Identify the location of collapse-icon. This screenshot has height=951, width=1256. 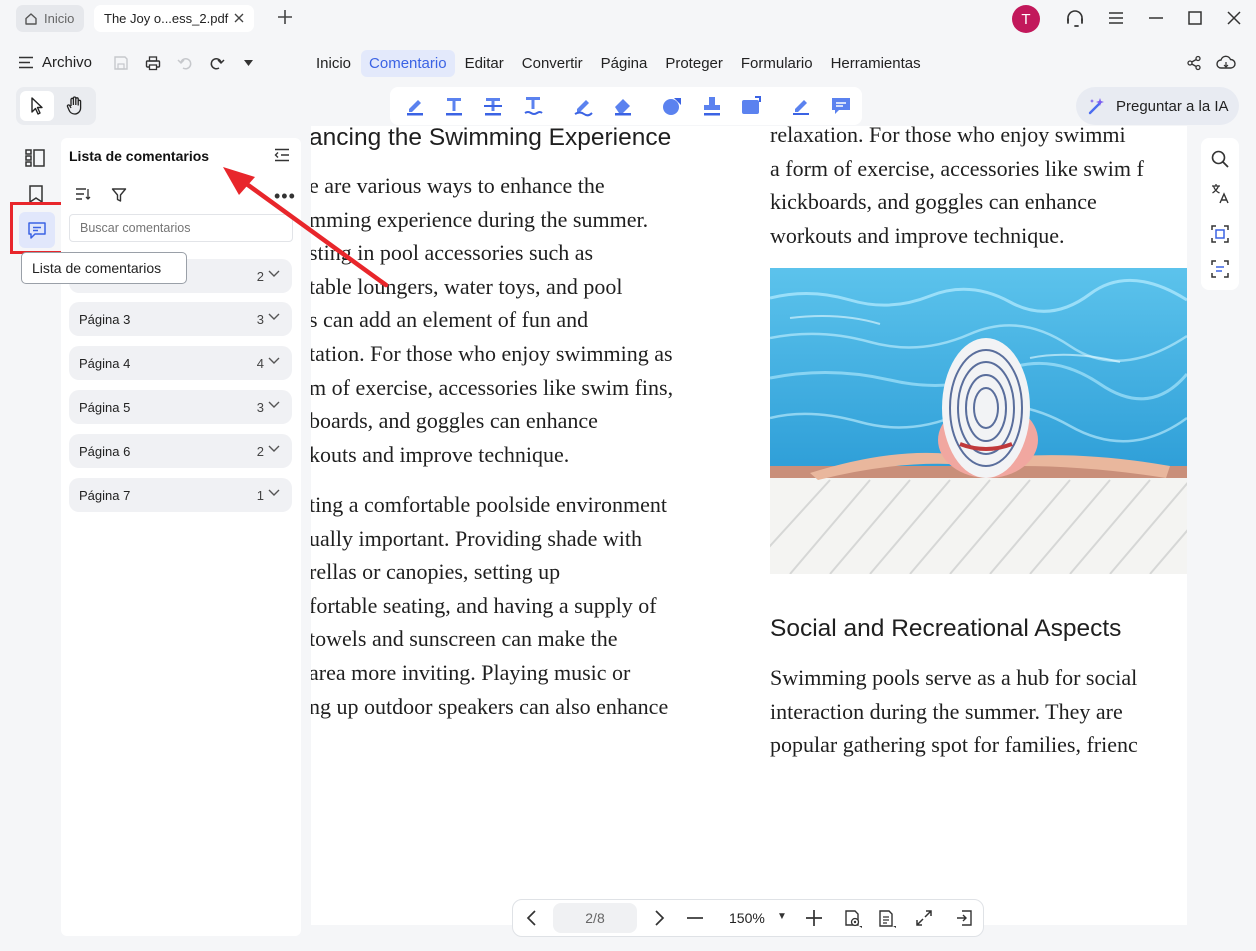
(282, 155).